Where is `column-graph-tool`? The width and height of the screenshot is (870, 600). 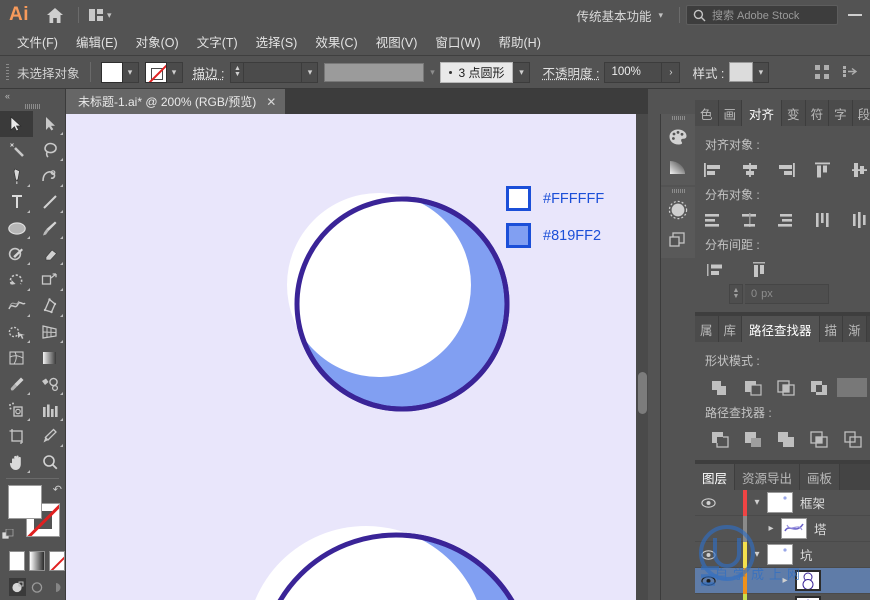 column-graph-tool is located at coordinates (49, 410).